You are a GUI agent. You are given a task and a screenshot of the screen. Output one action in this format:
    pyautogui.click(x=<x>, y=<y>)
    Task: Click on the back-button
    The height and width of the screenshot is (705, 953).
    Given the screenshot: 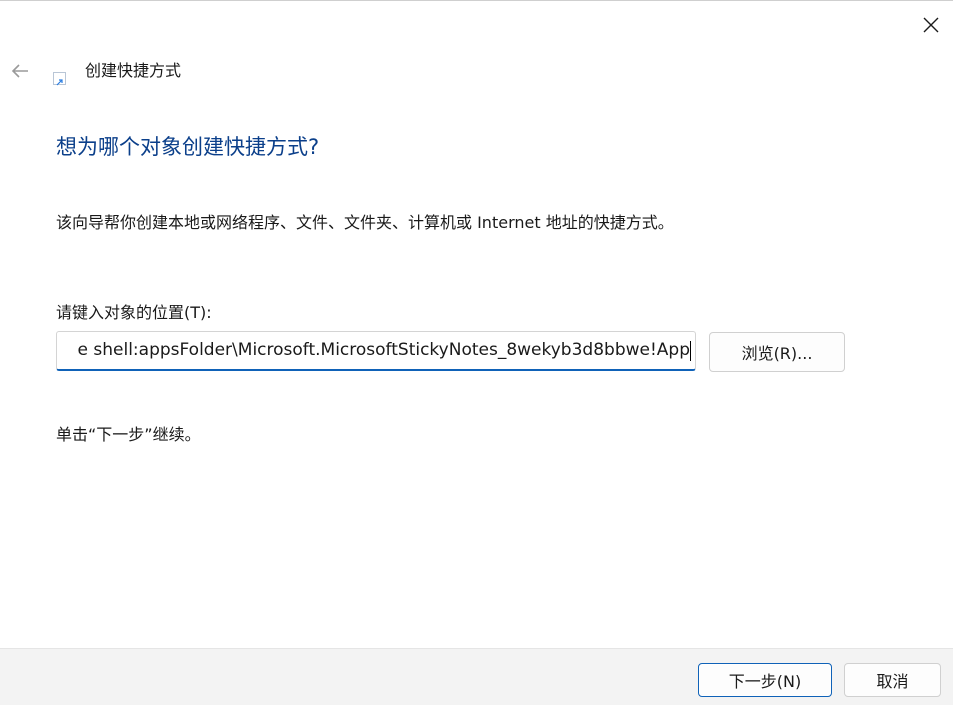 What is the action you would take?
    pyautogui.click(x=20, y=71)
    